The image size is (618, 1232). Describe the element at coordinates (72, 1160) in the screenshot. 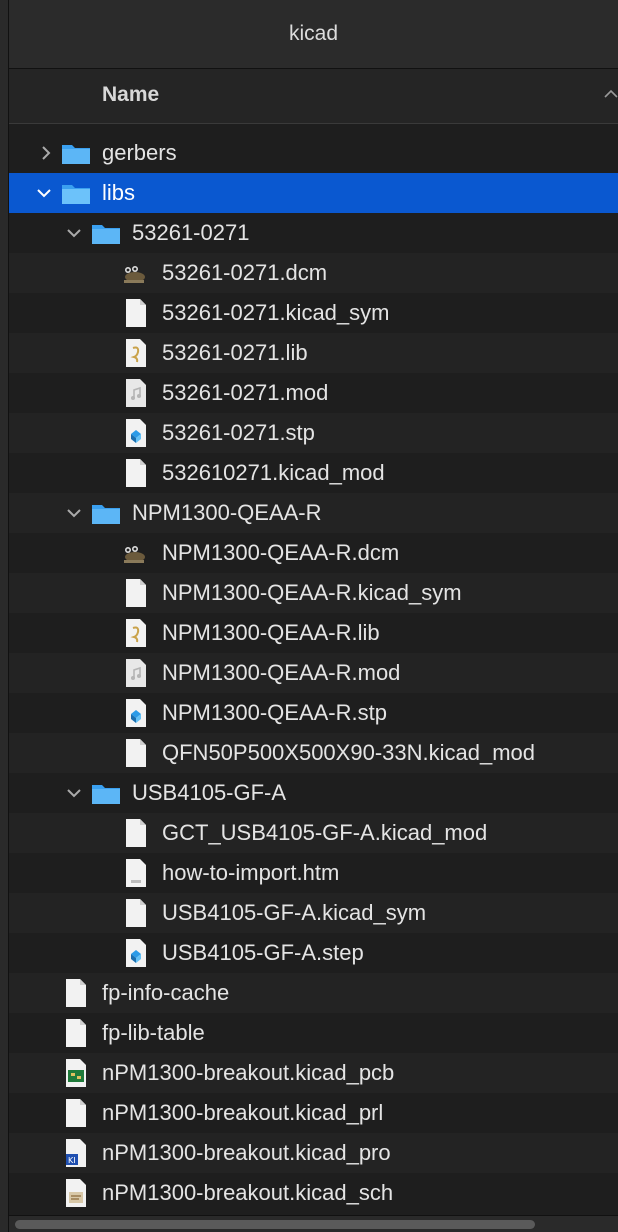

I see `svg-text: KI` at that location.